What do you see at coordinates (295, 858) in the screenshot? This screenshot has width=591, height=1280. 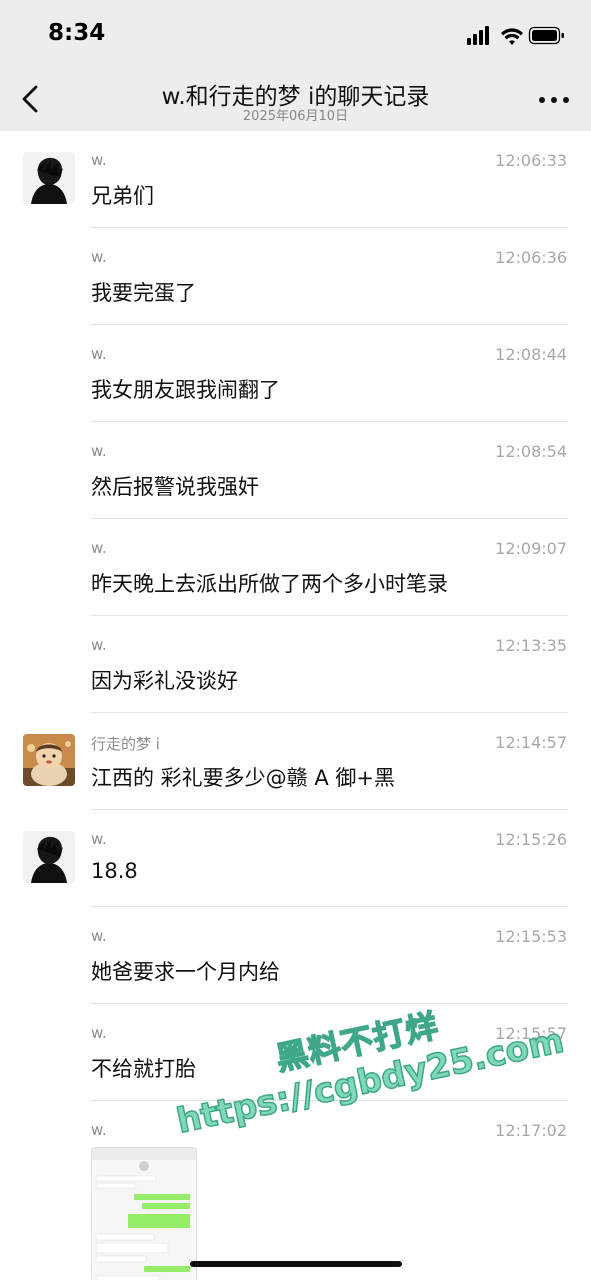 I see `message-row: w. 12:15:26 18.8` at bounding box center [295, 858].